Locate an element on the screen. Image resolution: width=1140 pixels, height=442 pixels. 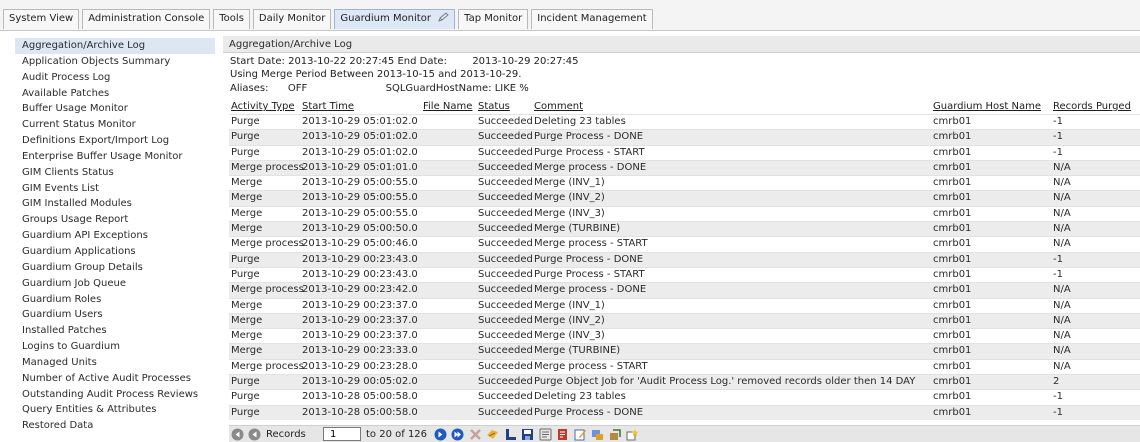
sidebar-item-gim-installed-modules: GIM Installed Modules is located at coordinates (115, 204).